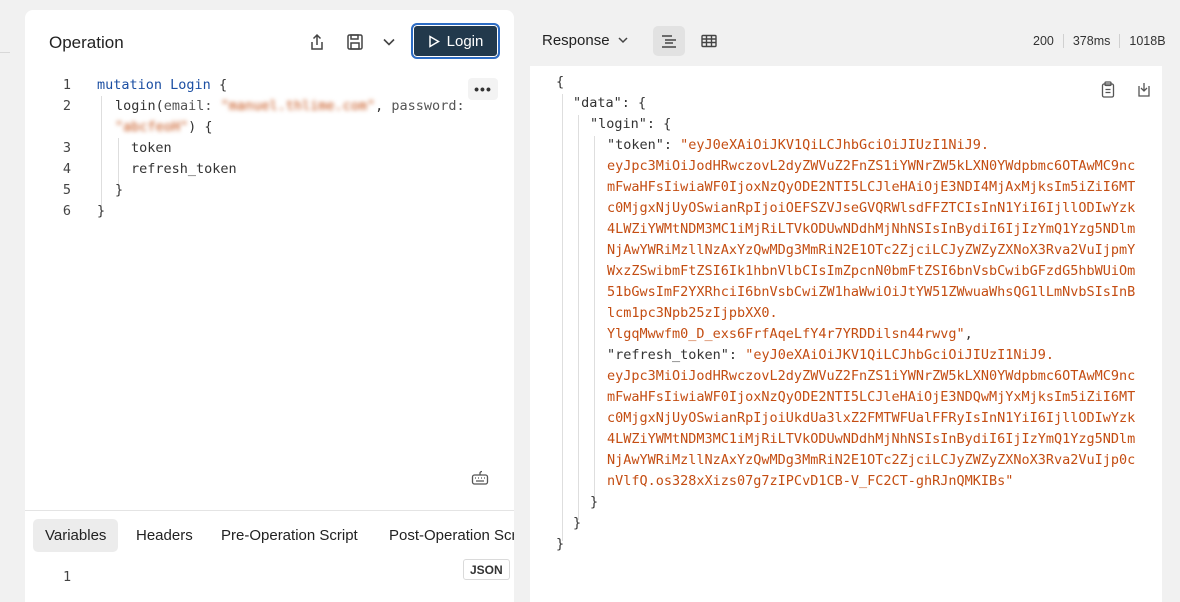  Describe the element at coordinates (86, 42) in the screenshot. I see `operation-title: Operation` at that location.